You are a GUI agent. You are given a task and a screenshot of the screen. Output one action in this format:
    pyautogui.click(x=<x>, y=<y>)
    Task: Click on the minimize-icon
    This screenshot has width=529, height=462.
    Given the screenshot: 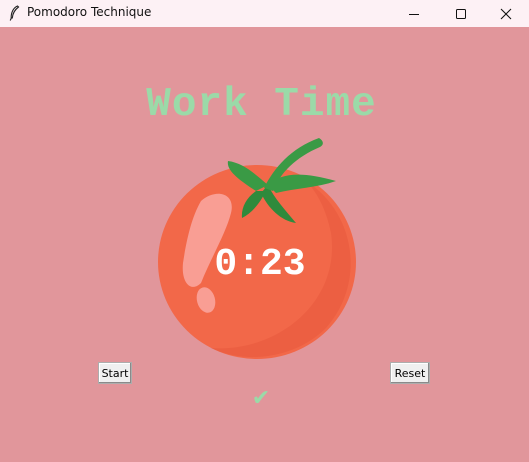 What is the action you would take?
    pyautogui.click(x=414, y=14)
    